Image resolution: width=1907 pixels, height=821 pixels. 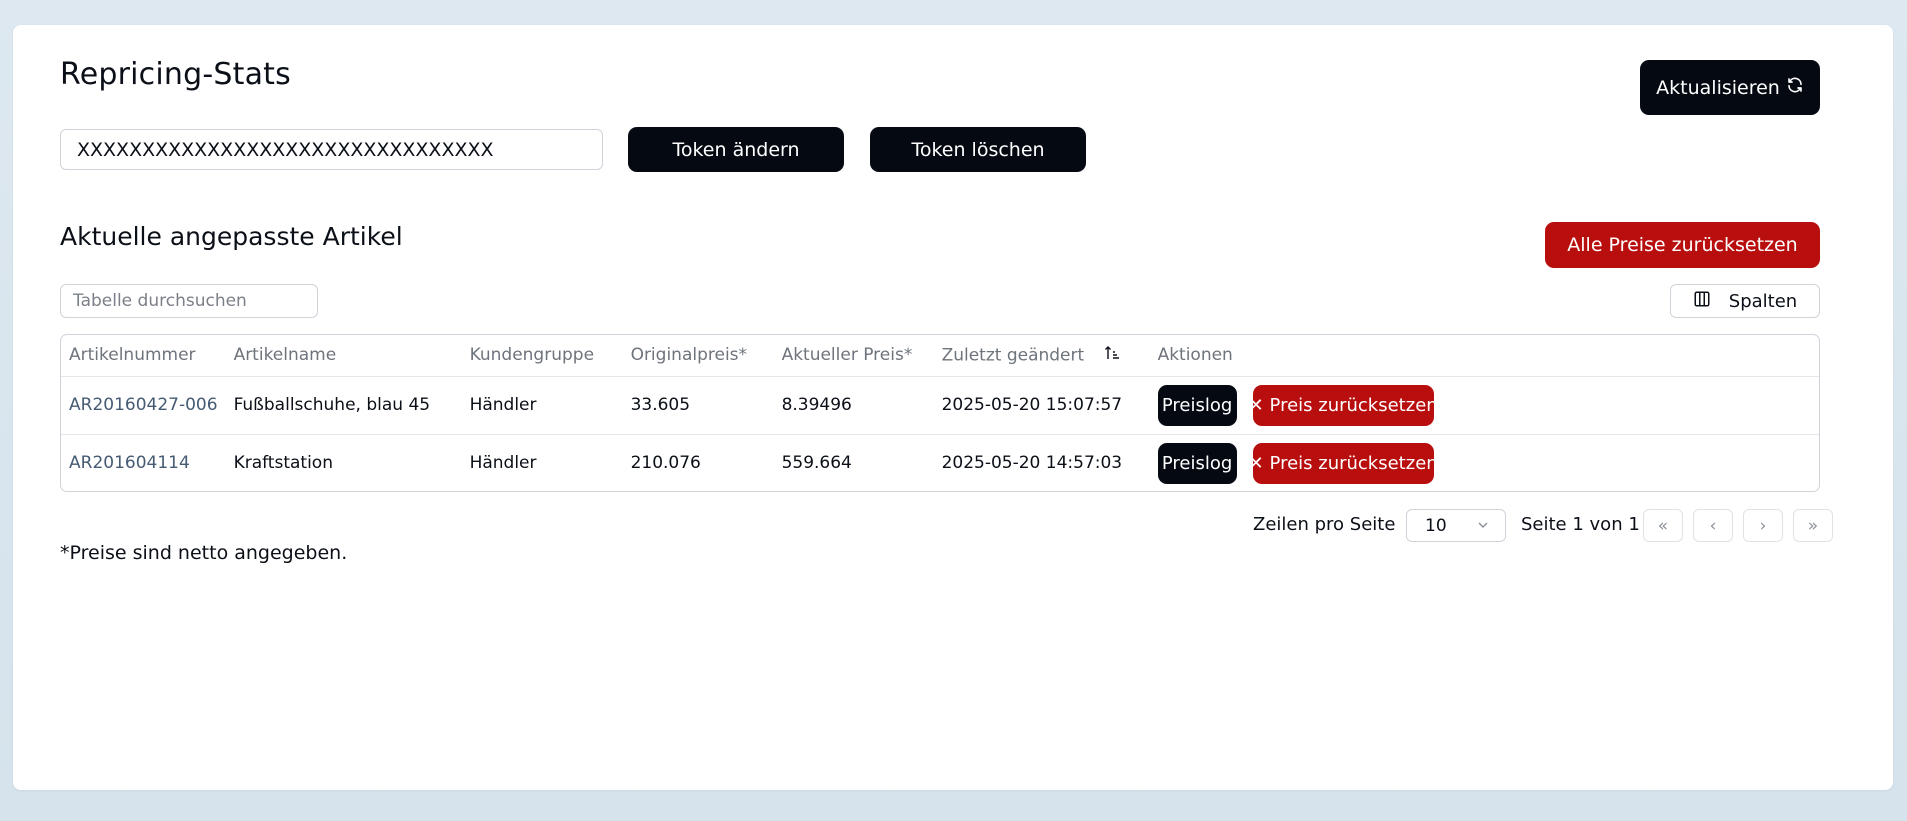 What do you see at coordinates (189, 301) in the screenshot?
I see `table-search-input` at bounding box center [189, 301].